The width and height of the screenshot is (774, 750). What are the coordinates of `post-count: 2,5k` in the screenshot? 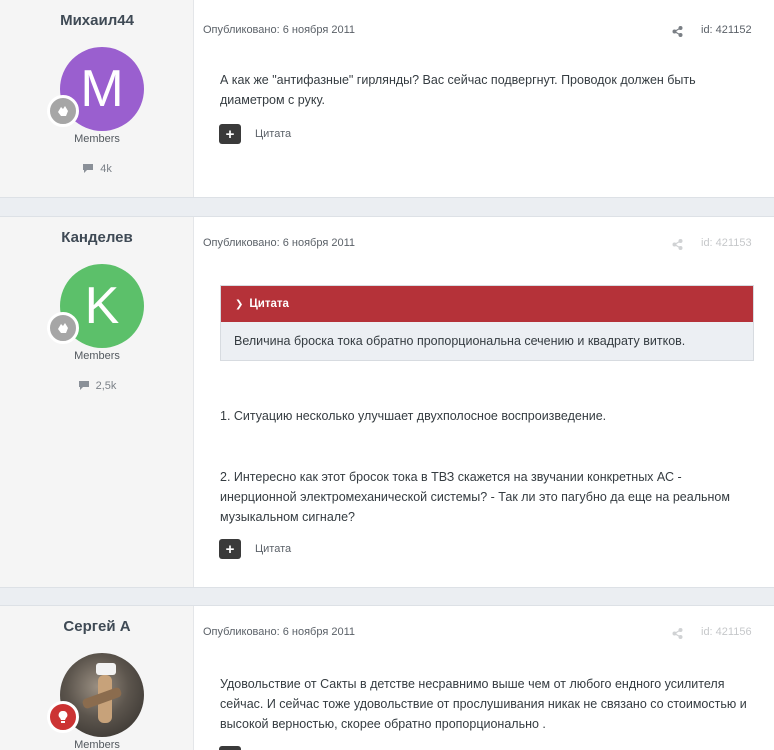 It's located at (97, 386).